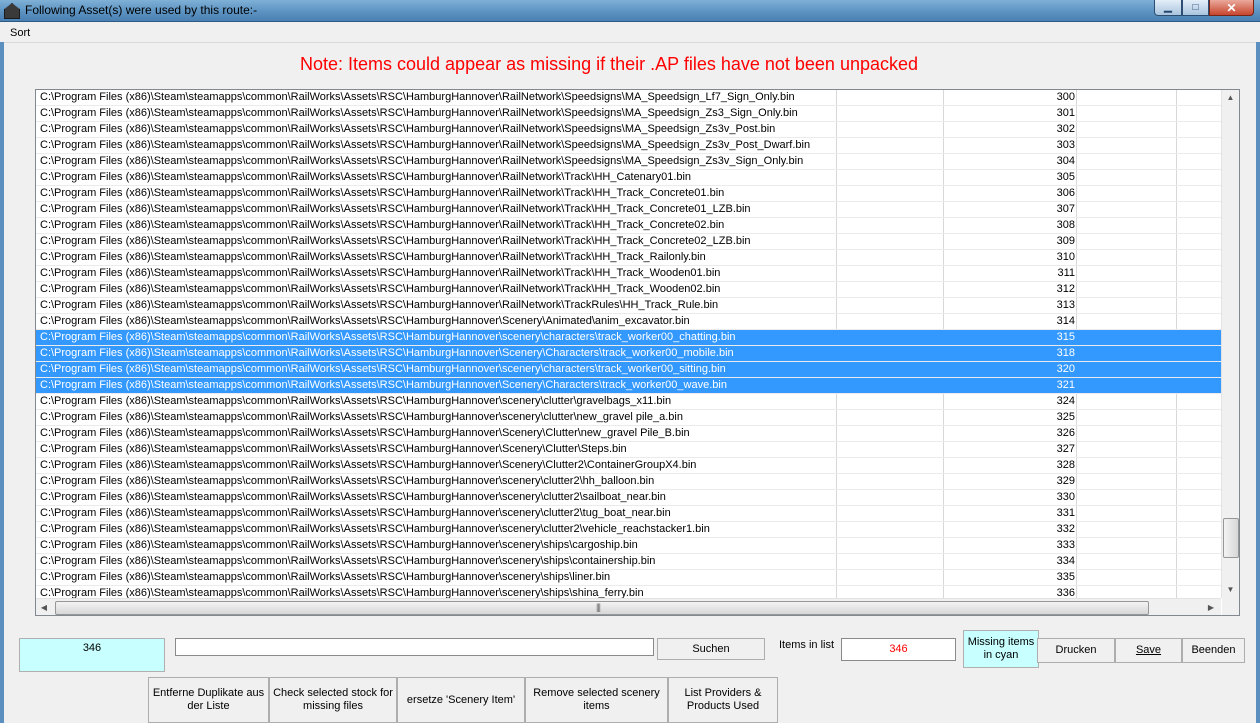 This screenshot has height=723, width=1260. What do you see at coordinates (898, 649) in the screenshot?
I see `items-in-list-count: 346` at bounding box center [898, 649].